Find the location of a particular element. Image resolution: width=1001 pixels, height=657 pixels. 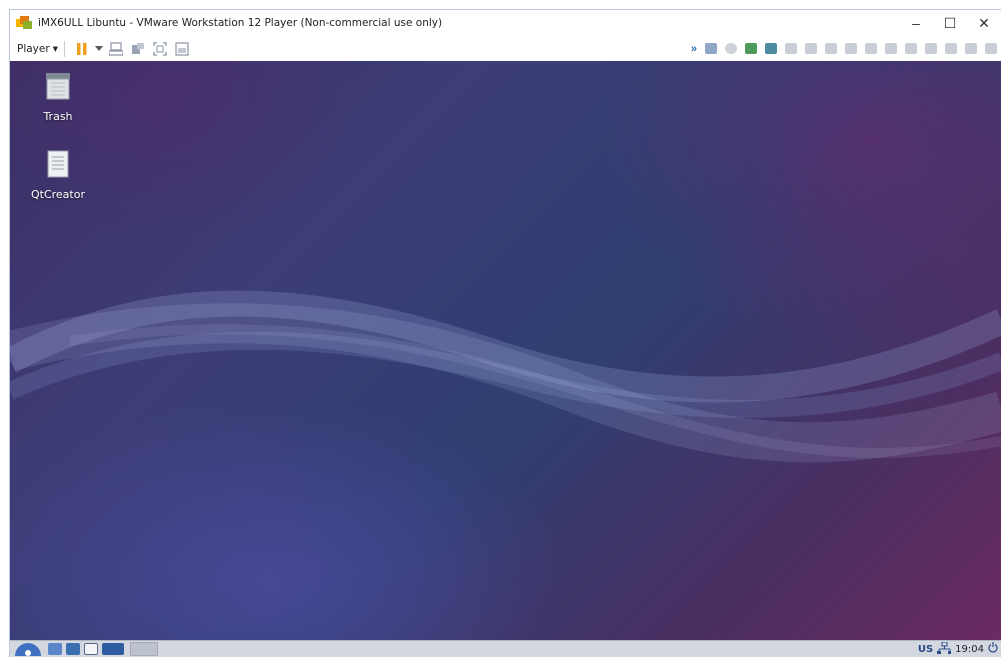

camera-icon is located at coordinates (891, 48).